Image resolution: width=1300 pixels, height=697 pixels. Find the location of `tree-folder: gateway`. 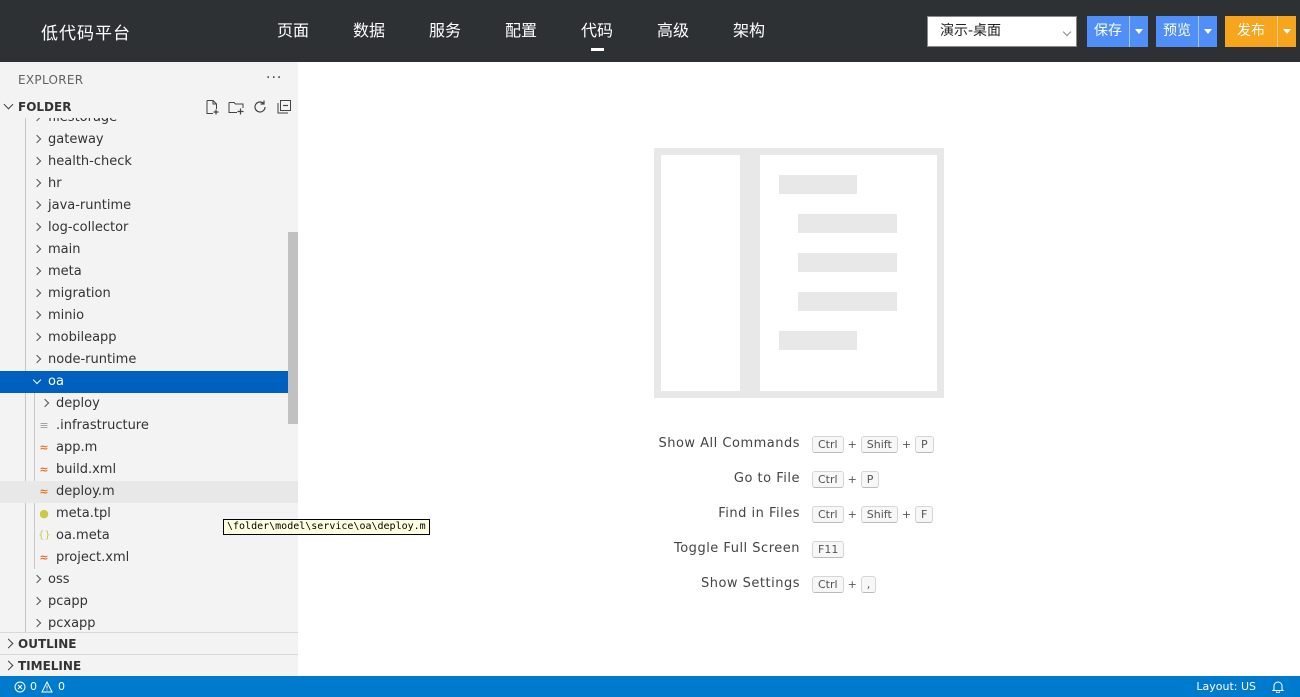

tree-folder: gateway is located at coordinates (149, 140).